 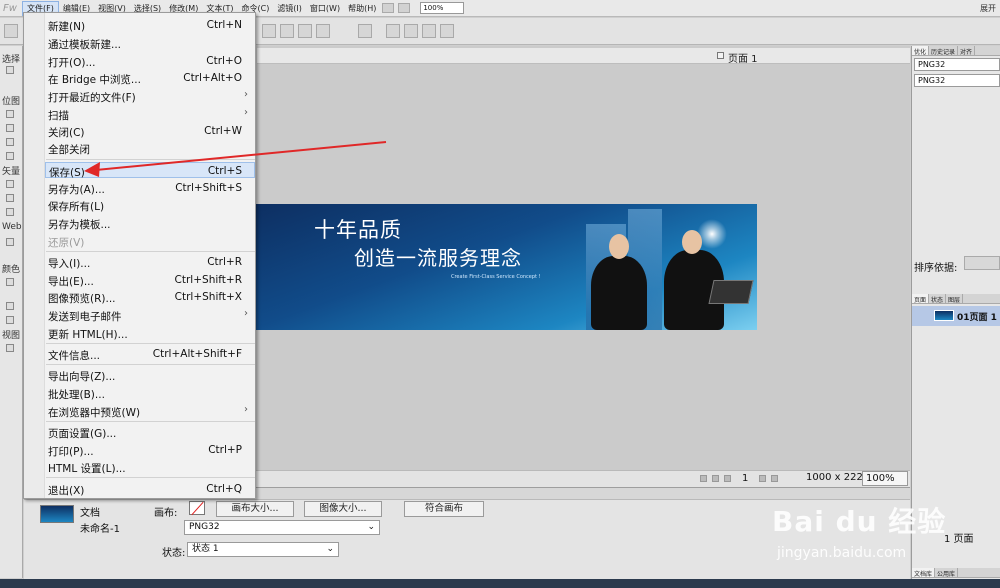 What do you see at coordinates (10, 198) in the screenshot?
I see `pen-tool-icon` at bounding box center [10, 198].